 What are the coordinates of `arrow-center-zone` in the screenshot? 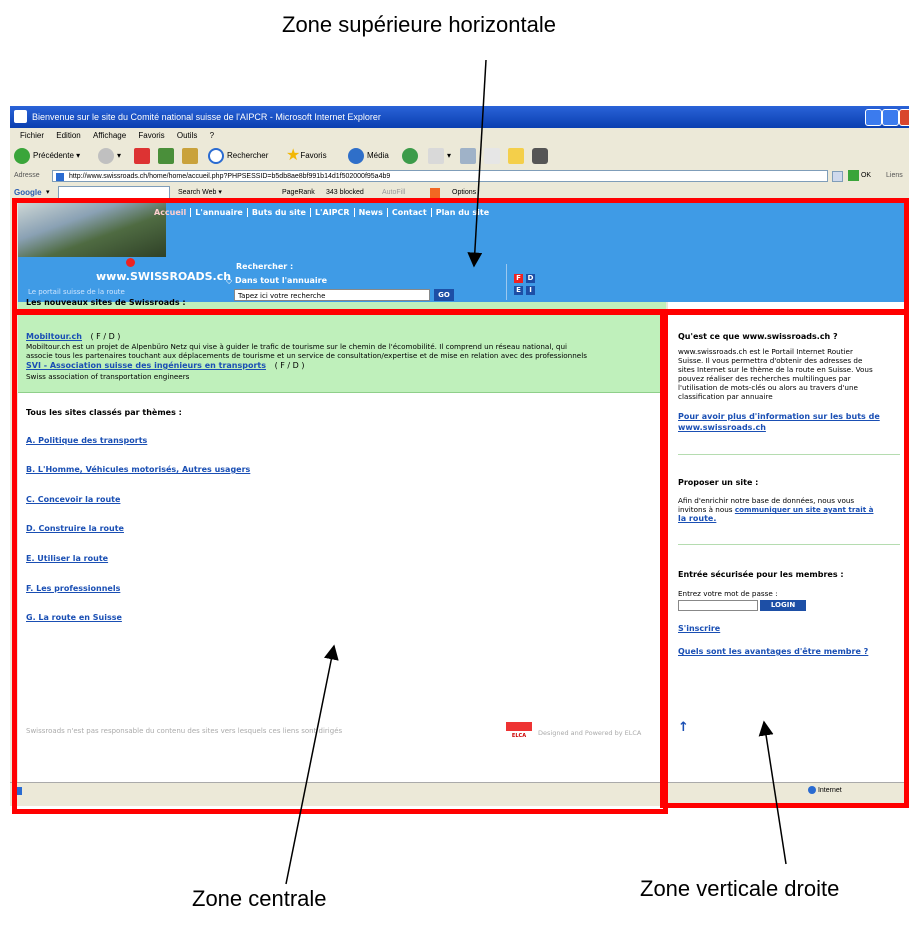 It's located at (312, 764).